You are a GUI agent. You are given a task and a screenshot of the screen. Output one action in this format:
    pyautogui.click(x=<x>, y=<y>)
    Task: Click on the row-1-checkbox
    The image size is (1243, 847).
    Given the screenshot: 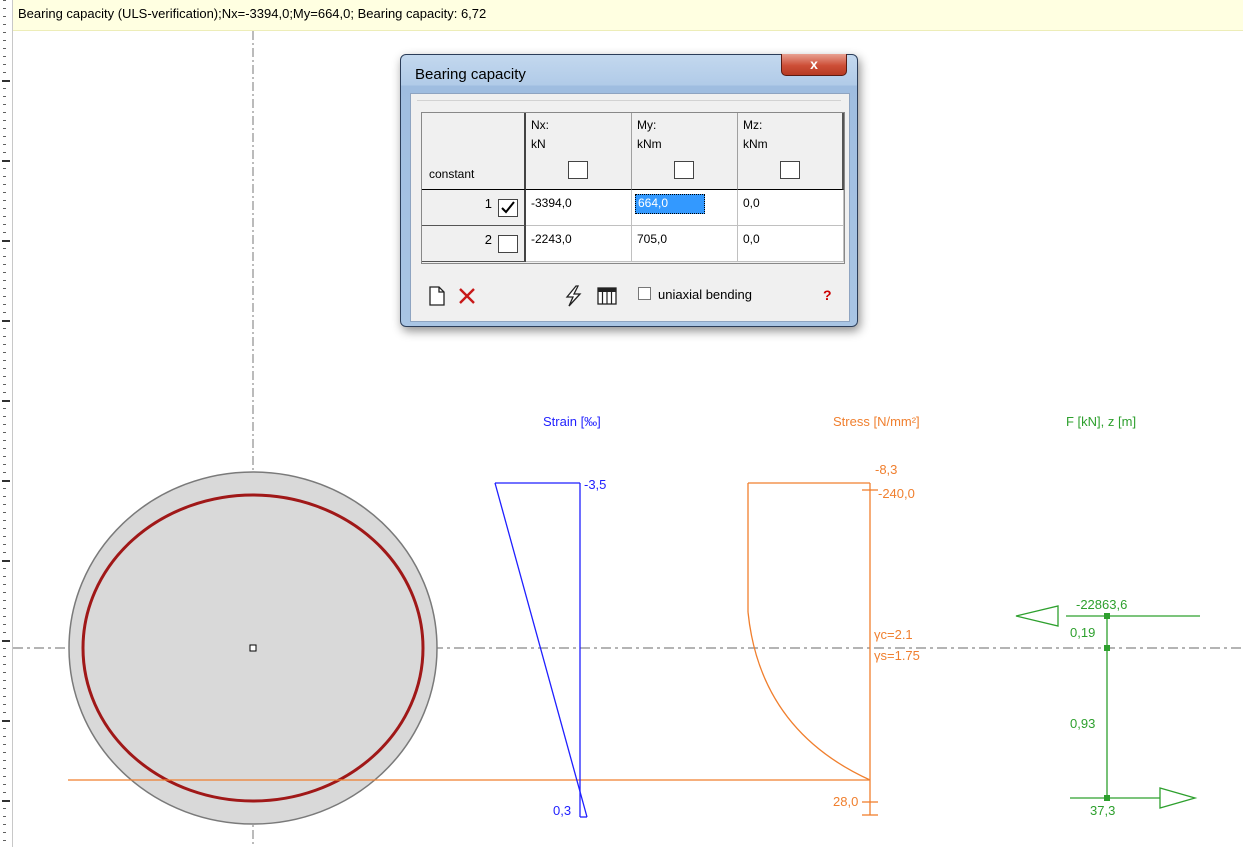 What is the action you would take?
    pyautogui.click(x=508, y=208)
    